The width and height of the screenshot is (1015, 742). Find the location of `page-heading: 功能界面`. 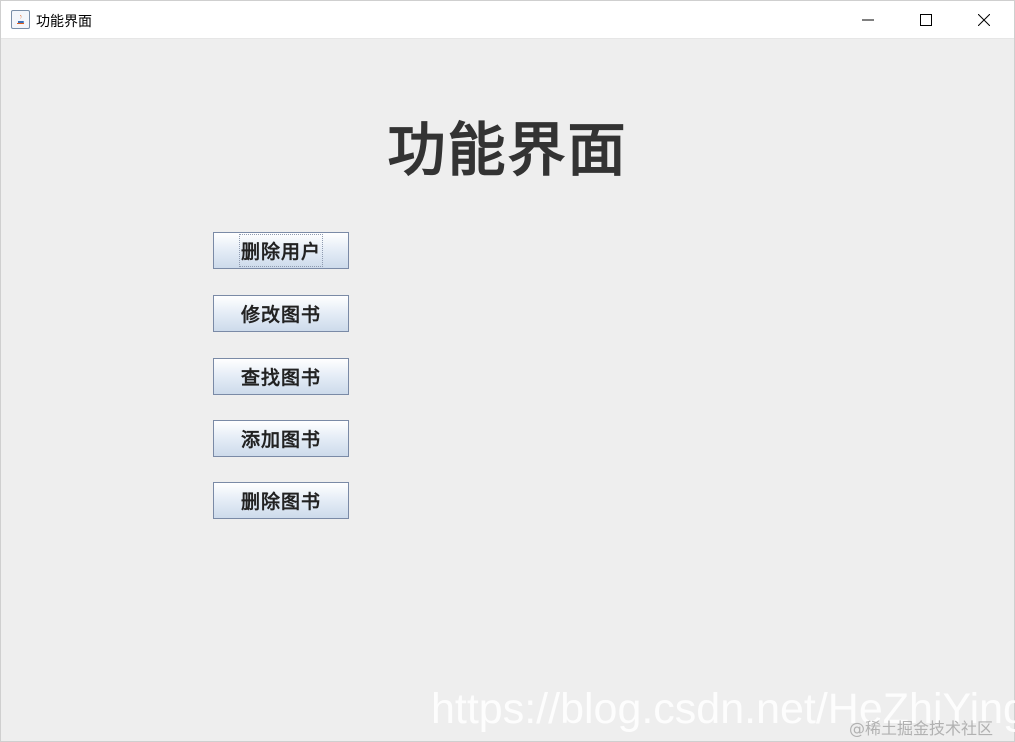

page-heading: 功能界面 is located at coordinates (507, 150).